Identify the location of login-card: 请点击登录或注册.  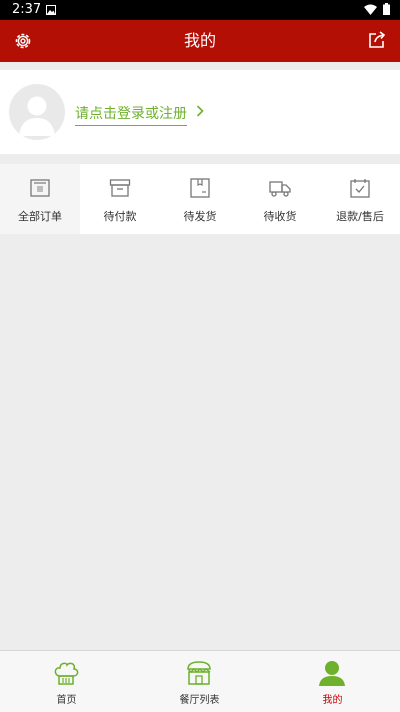
(200, 112).